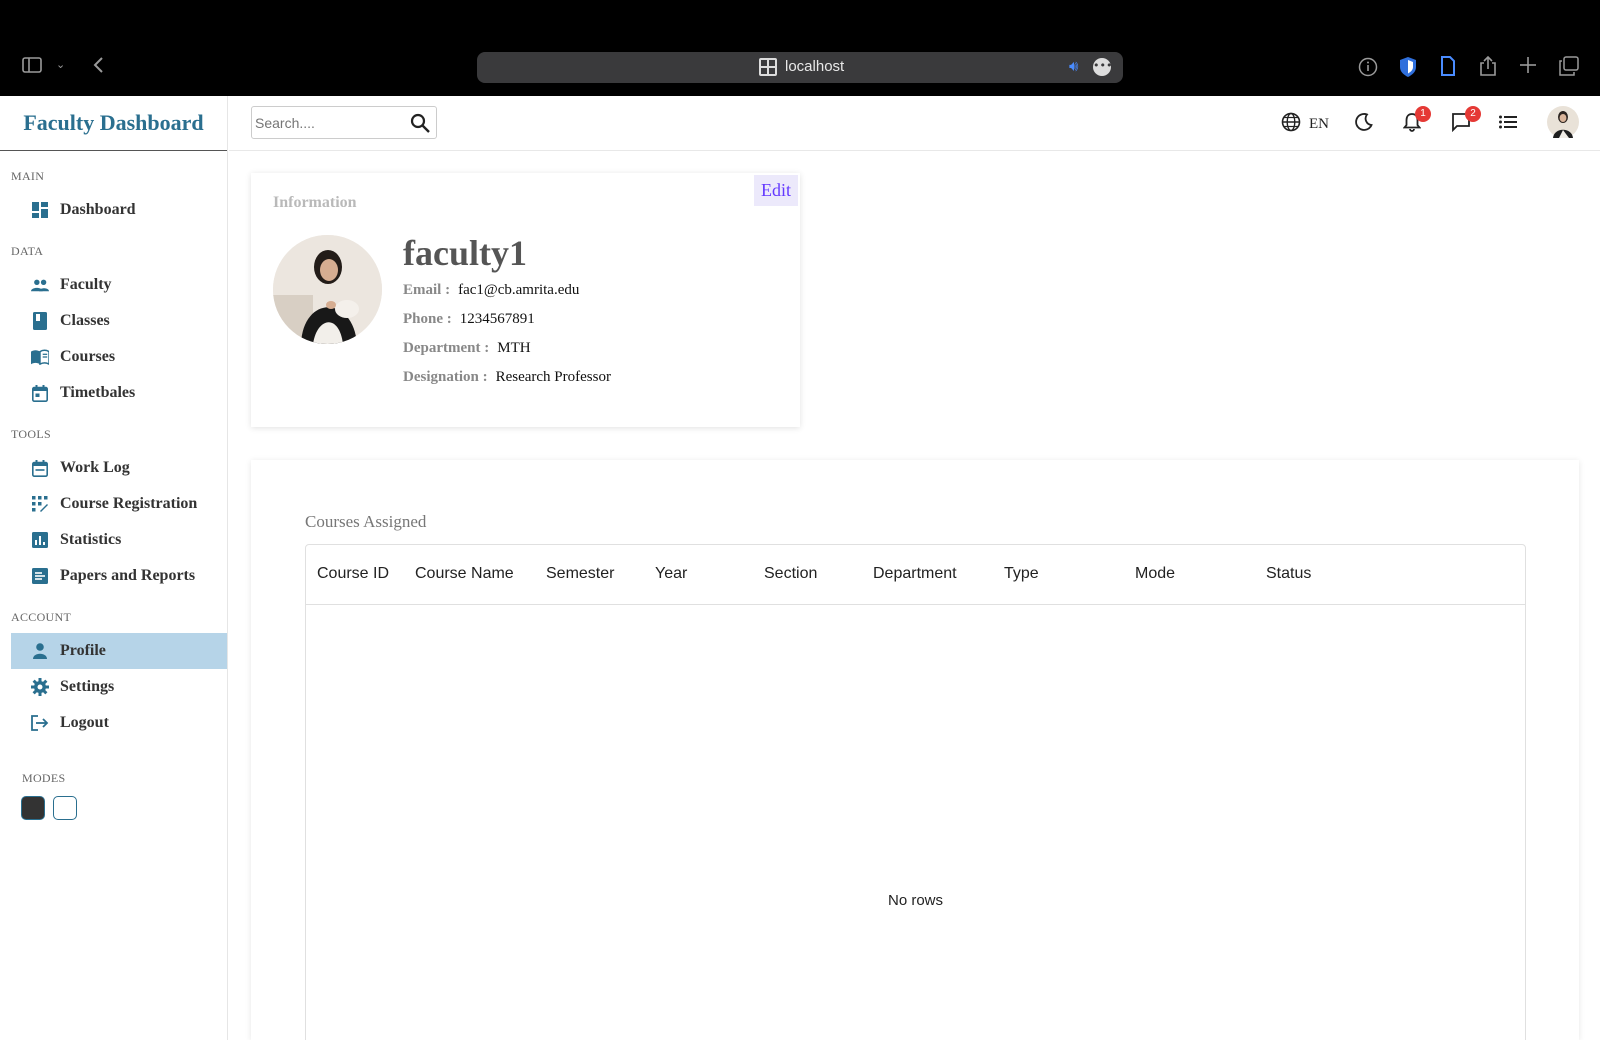 The image size is (1600, 1040). I want to click on sidebar-item-papers-and-reports: Papers and Reports, so click(119, 576).